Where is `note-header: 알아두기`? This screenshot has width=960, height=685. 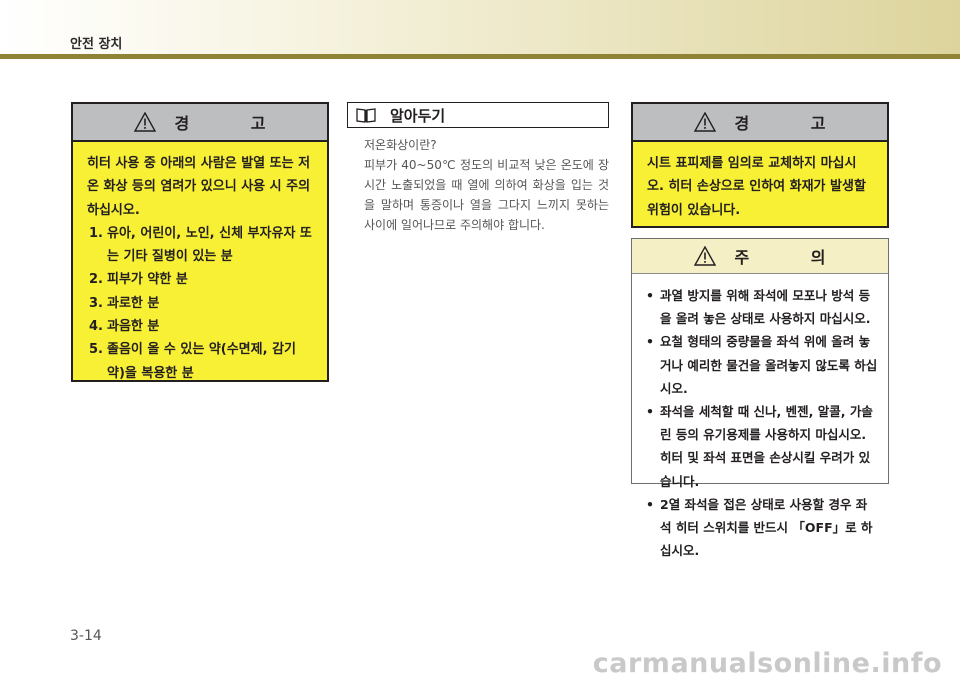 note-header: 알아두기 is located at coordinates (478, 115).